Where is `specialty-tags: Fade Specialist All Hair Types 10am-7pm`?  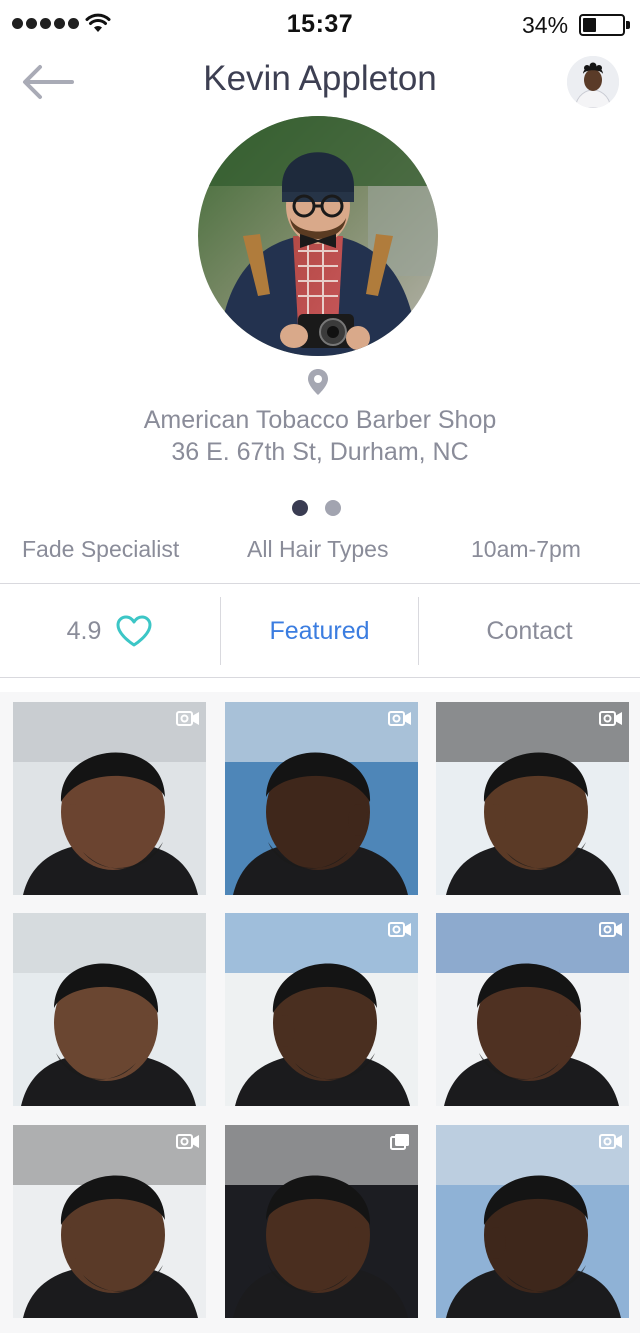 specialty-tags: Fade Specialist All Hair Types 10am-7pm is located at coordinates (320, 553).